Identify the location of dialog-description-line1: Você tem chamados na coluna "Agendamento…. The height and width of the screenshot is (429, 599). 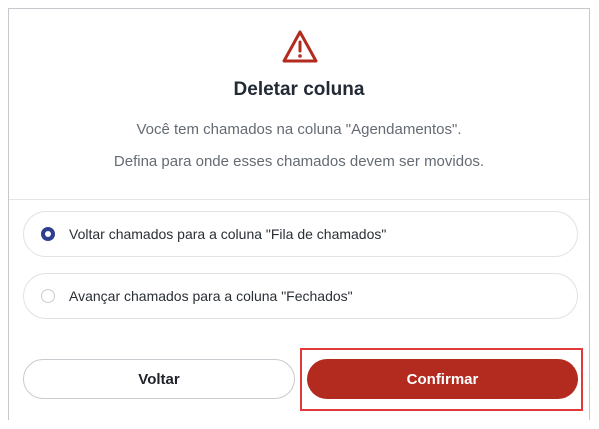
(299, 129).